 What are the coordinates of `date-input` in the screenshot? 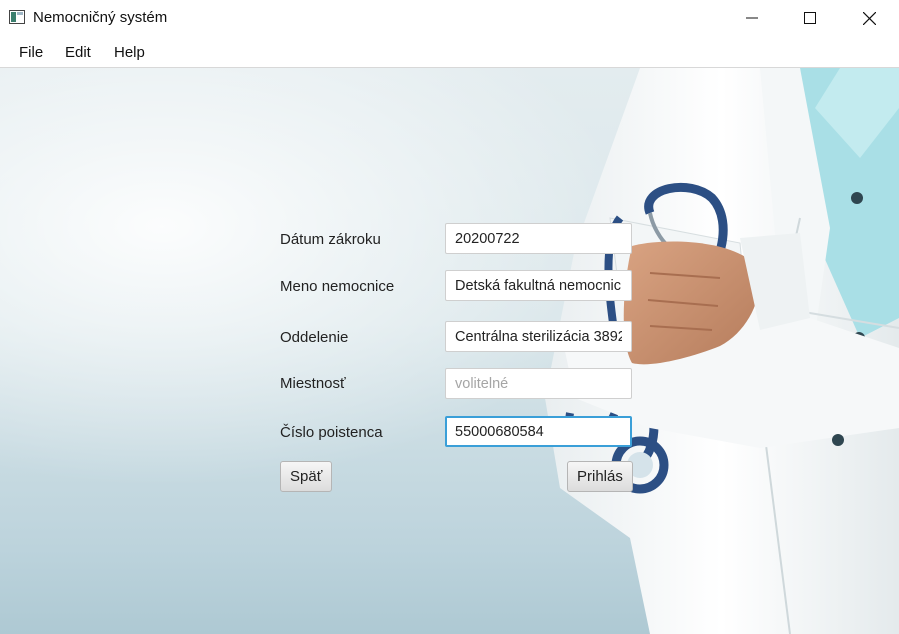 It's located at (538, 238).